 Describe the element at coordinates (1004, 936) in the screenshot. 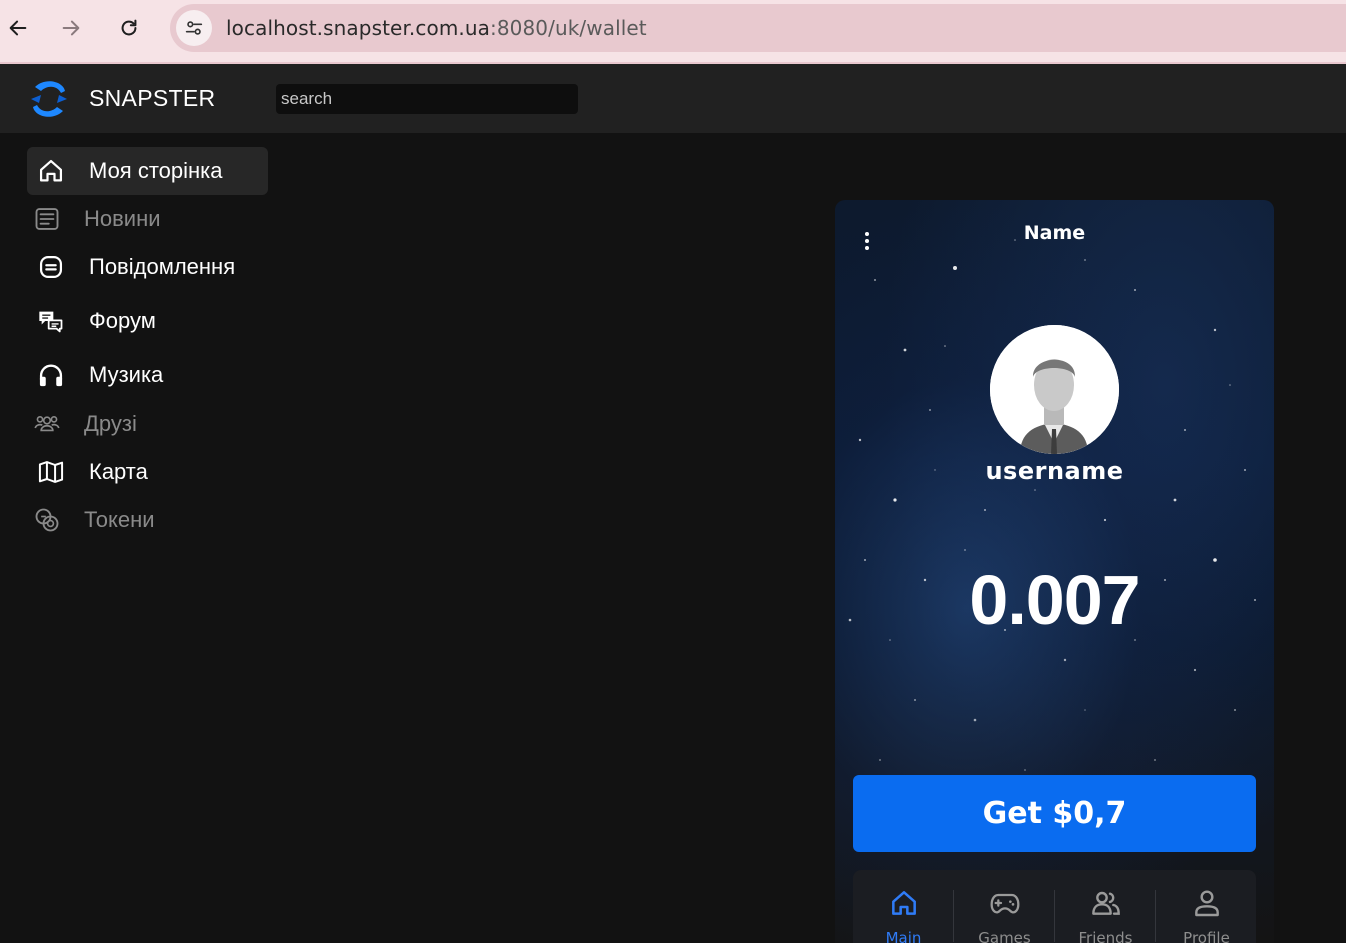

I see `tab-label: Games` at that location.